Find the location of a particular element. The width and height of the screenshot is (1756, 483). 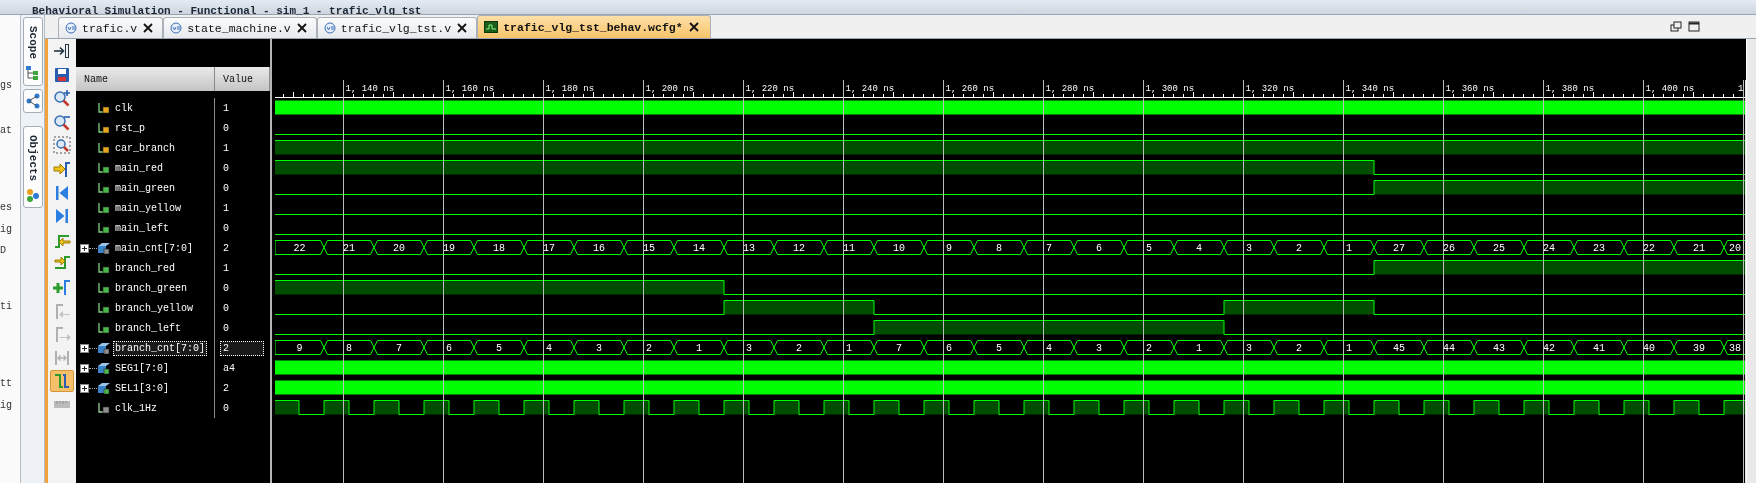

bus-value: 18 is located at coordinates (499, 248).